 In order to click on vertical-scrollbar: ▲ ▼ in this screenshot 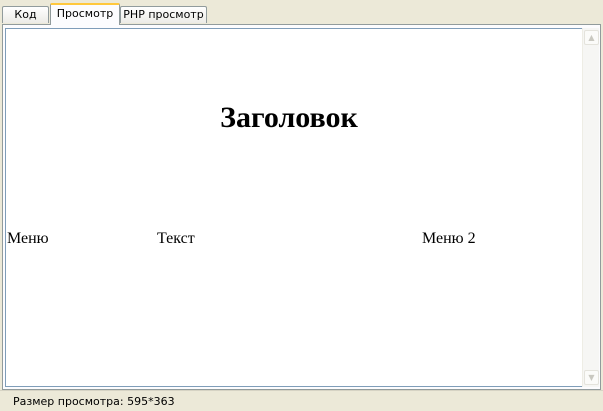, I will do `click(590, 207)`.